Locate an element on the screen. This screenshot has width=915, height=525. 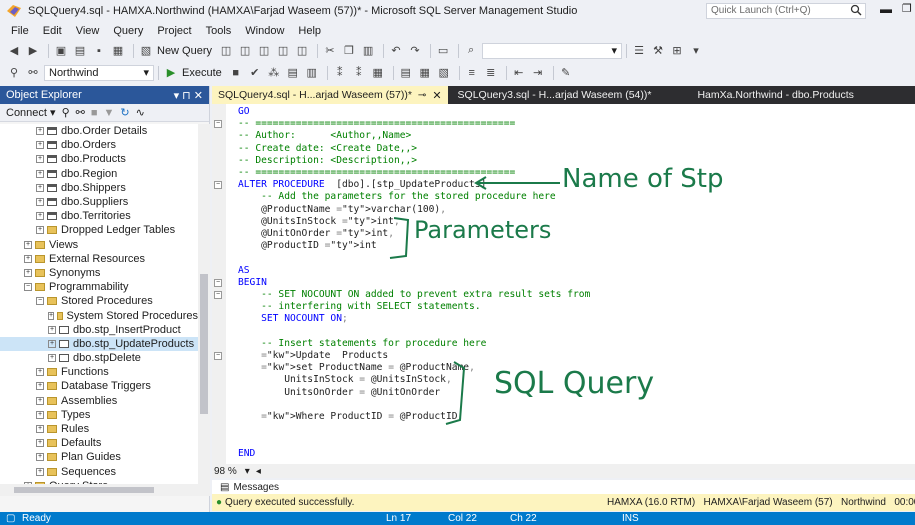
tree-item: + dbo.Order Details is located at coordinates (99, 131).